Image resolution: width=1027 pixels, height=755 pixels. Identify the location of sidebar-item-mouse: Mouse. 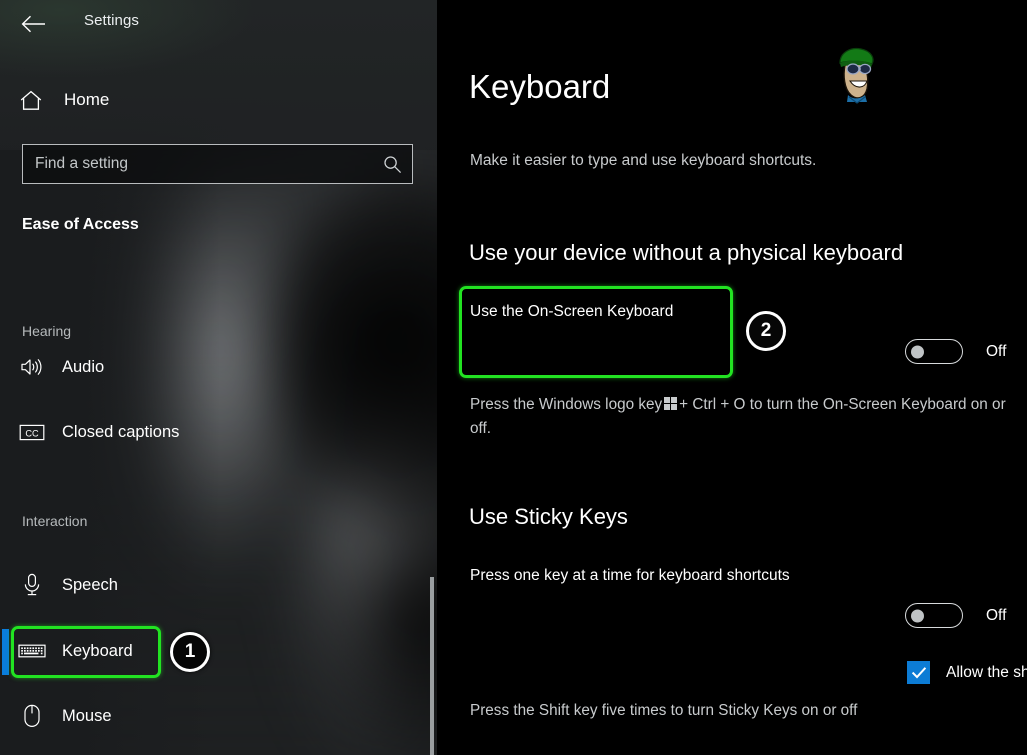
(212, 716).